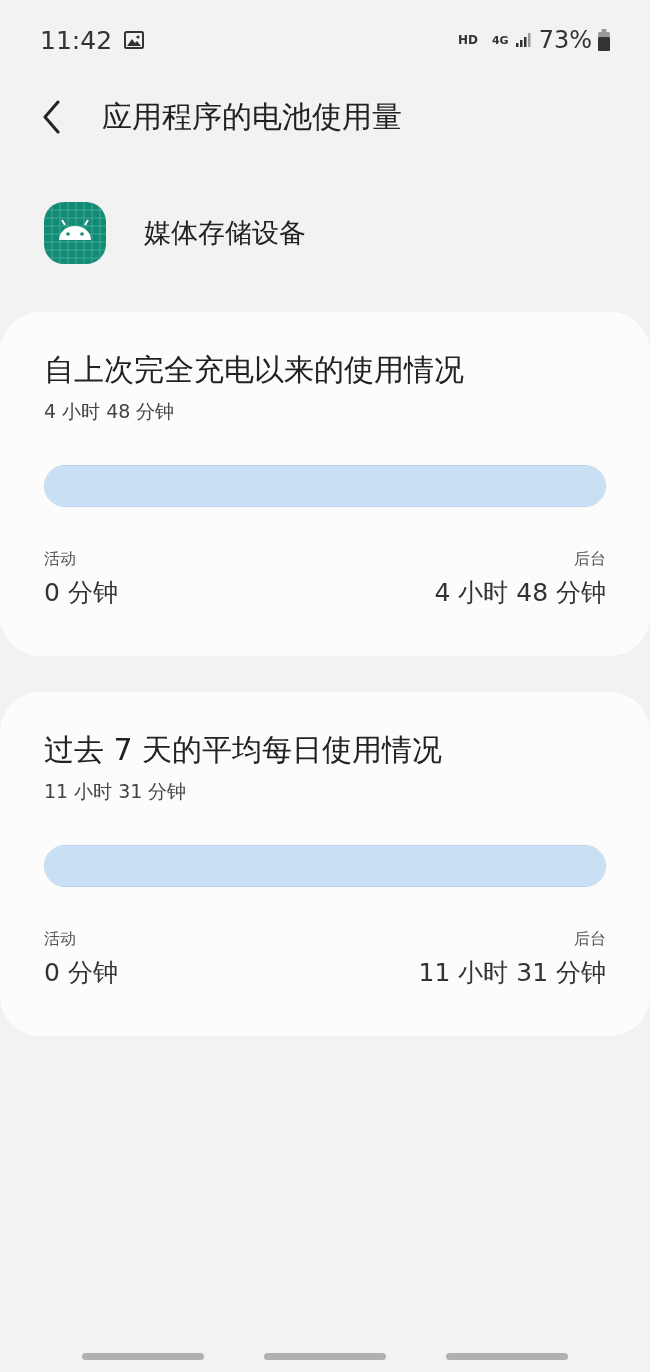 The width and height of the screenshot is (650, 1372). What do you see at coordinates (604, 40) in the screenshot?
I see `battery-icon` at bounding box center [604, 40].